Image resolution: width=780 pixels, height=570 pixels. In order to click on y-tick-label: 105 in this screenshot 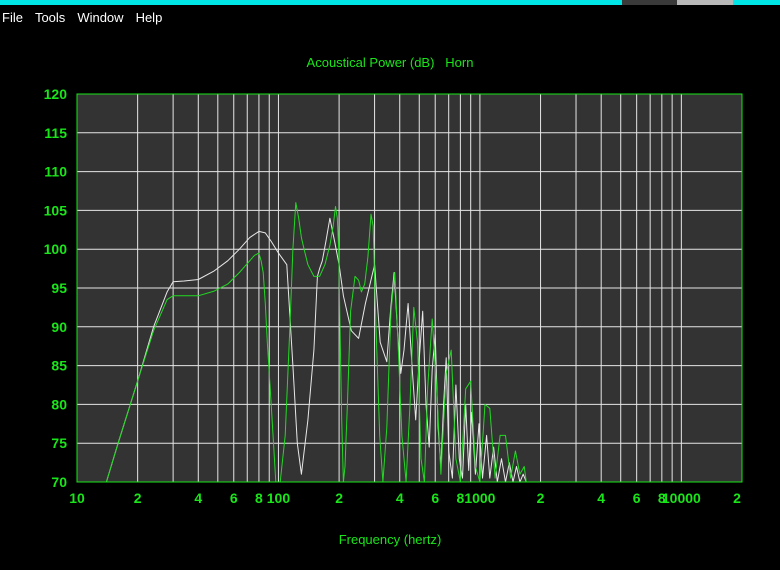, I will do `click(56, 210)`.